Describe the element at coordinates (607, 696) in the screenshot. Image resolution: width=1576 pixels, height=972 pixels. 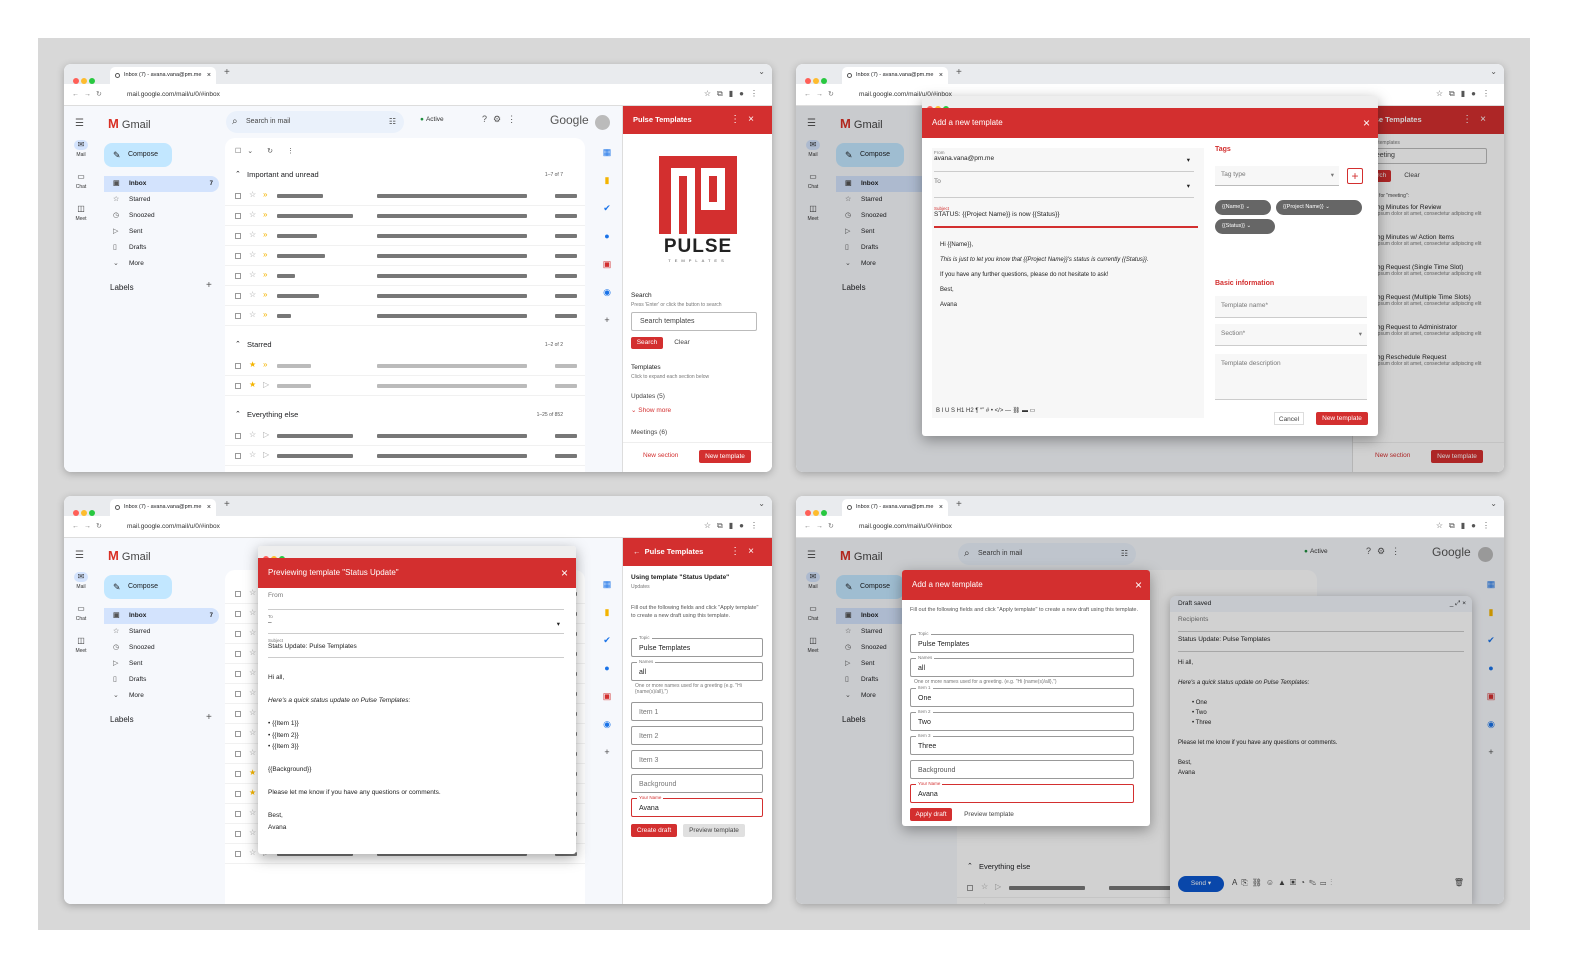
I see `pulse-addon-icon: ▣` at that location.